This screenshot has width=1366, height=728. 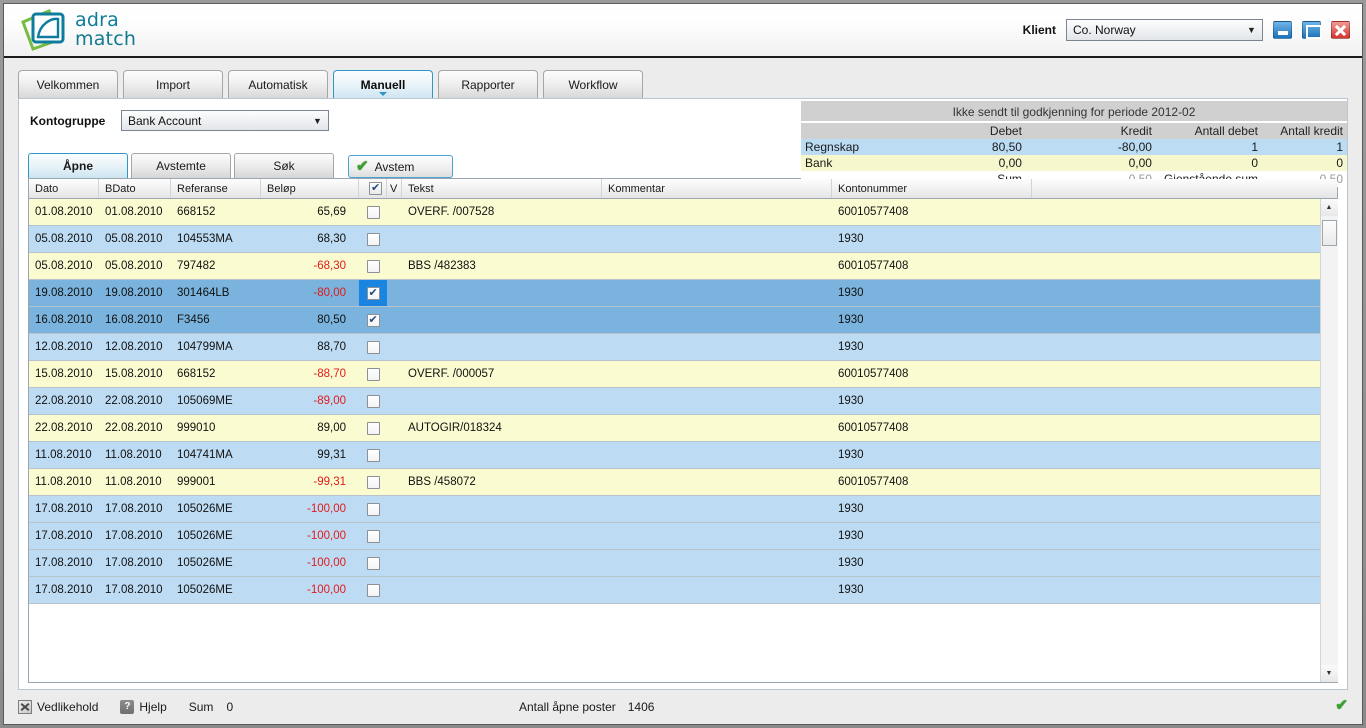 I want to click on row-referanse: 105026ME, so click(x=205, y=563).